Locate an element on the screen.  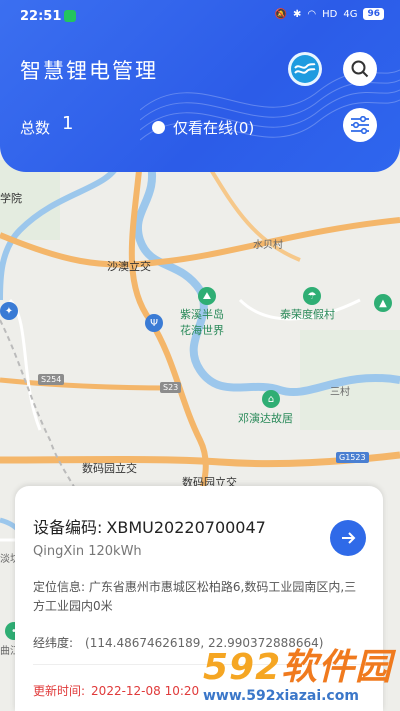
road-tag-s23: S23 is located at coordinates (171, 387).